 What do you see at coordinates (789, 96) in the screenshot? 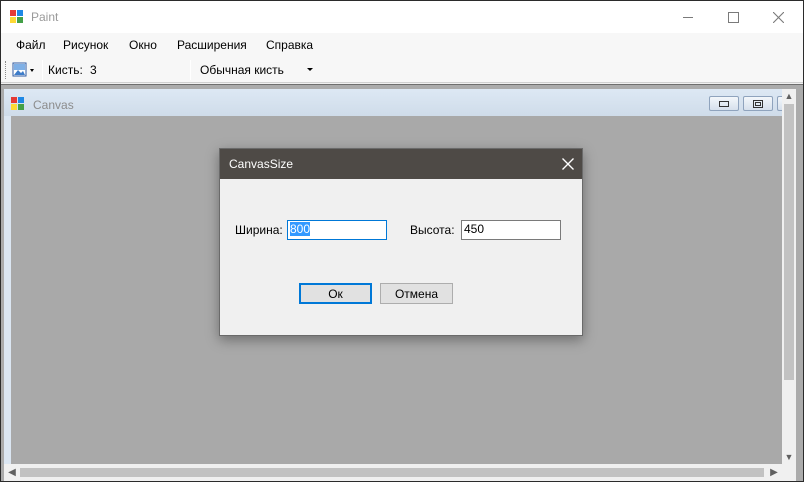
I see `scroll-up-icon: ▲` at bounding box center [789, 96].